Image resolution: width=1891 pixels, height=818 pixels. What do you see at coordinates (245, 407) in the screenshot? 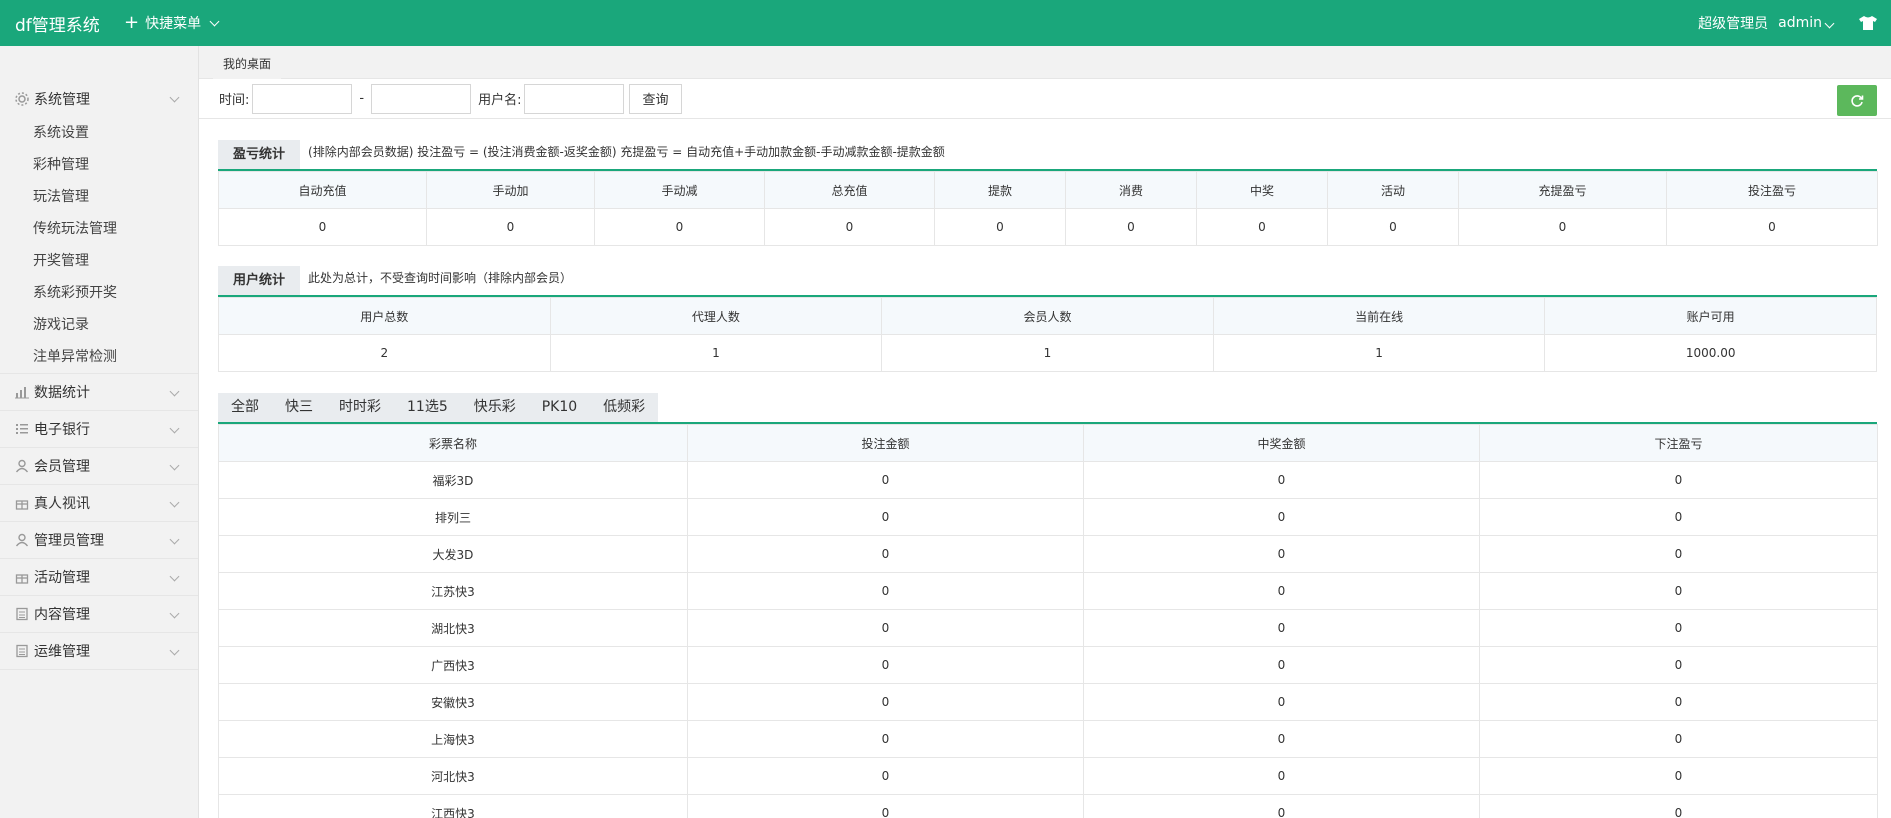
I see `lottery-tab: 全部` at bounding box center [245, 407].